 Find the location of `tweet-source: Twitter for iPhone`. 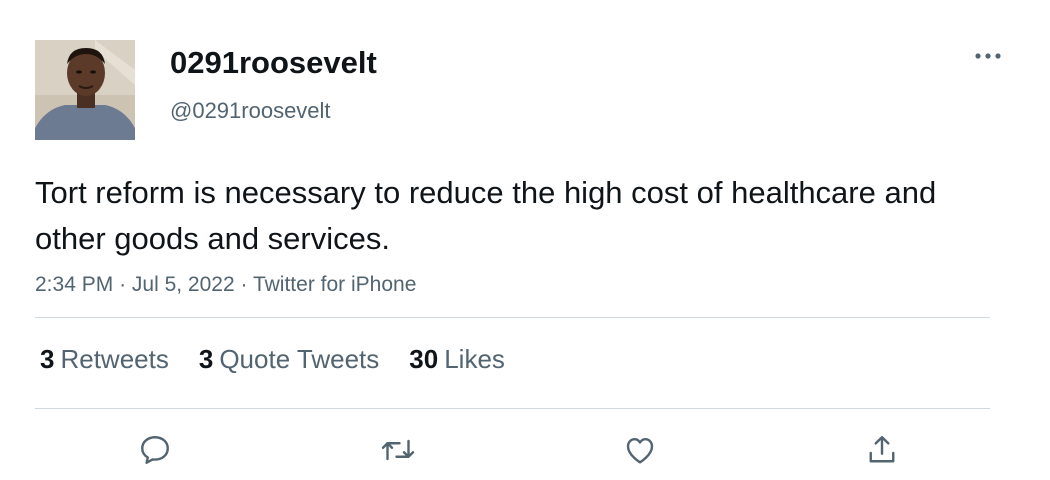

tweet-source: Twitter for iPhone is located at coordinates (334, 284).